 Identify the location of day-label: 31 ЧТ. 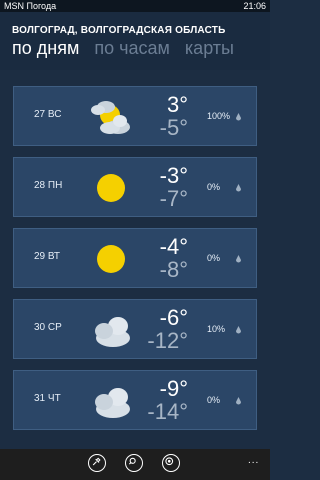
(47, 398).